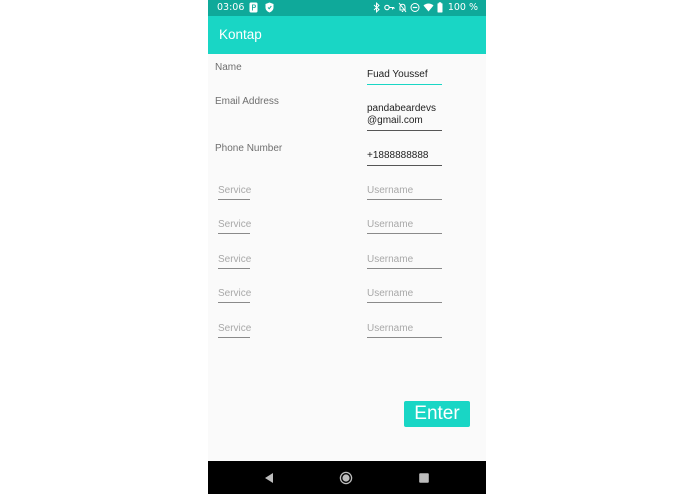  Describe the element at coordinates (440, 7) in the screenshot. I see `battery-icon` at that location.